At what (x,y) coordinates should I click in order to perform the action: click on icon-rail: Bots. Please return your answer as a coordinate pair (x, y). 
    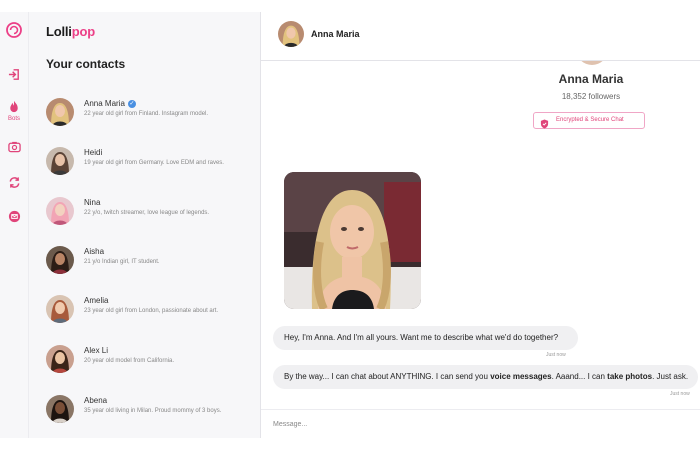
    Looking at the image, I should click on (14, 225).